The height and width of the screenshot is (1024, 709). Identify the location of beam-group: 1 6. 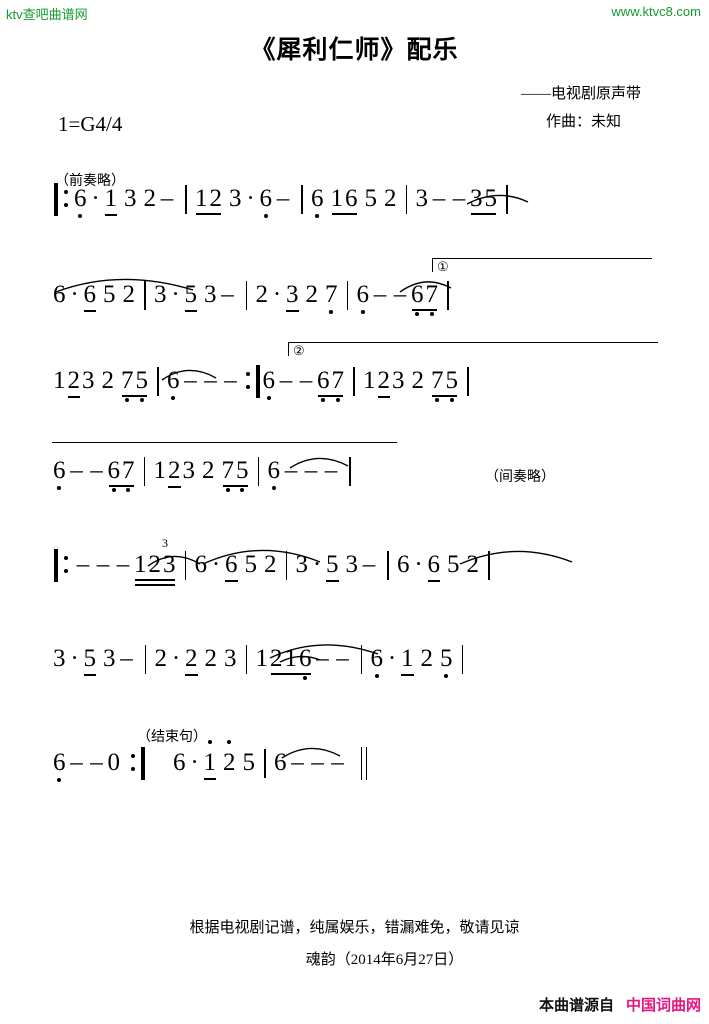
(344, 199).